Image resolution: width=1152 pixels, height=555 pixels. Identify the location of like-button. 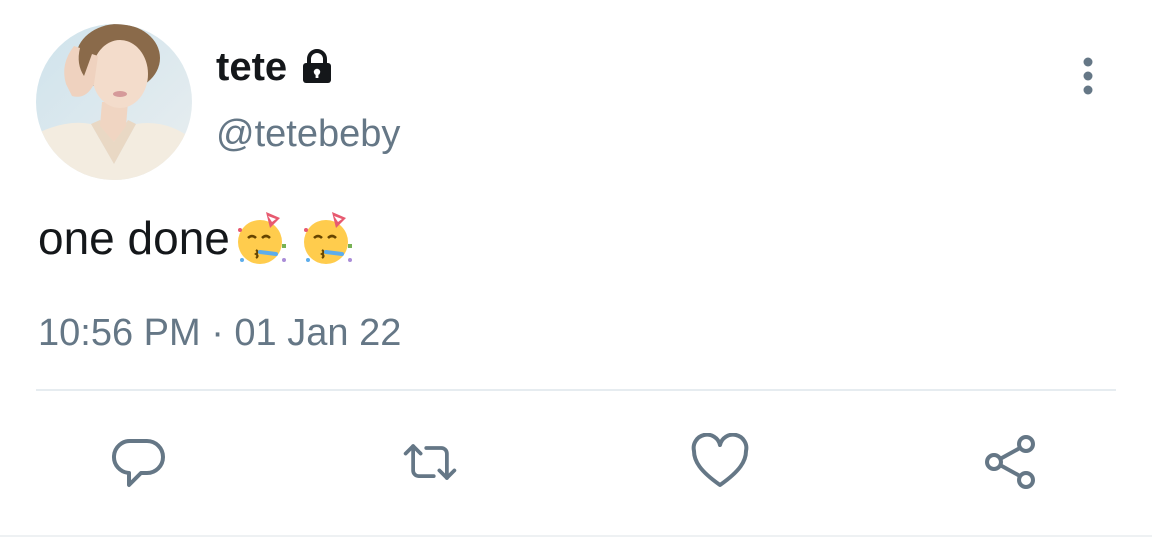
(720, 462).